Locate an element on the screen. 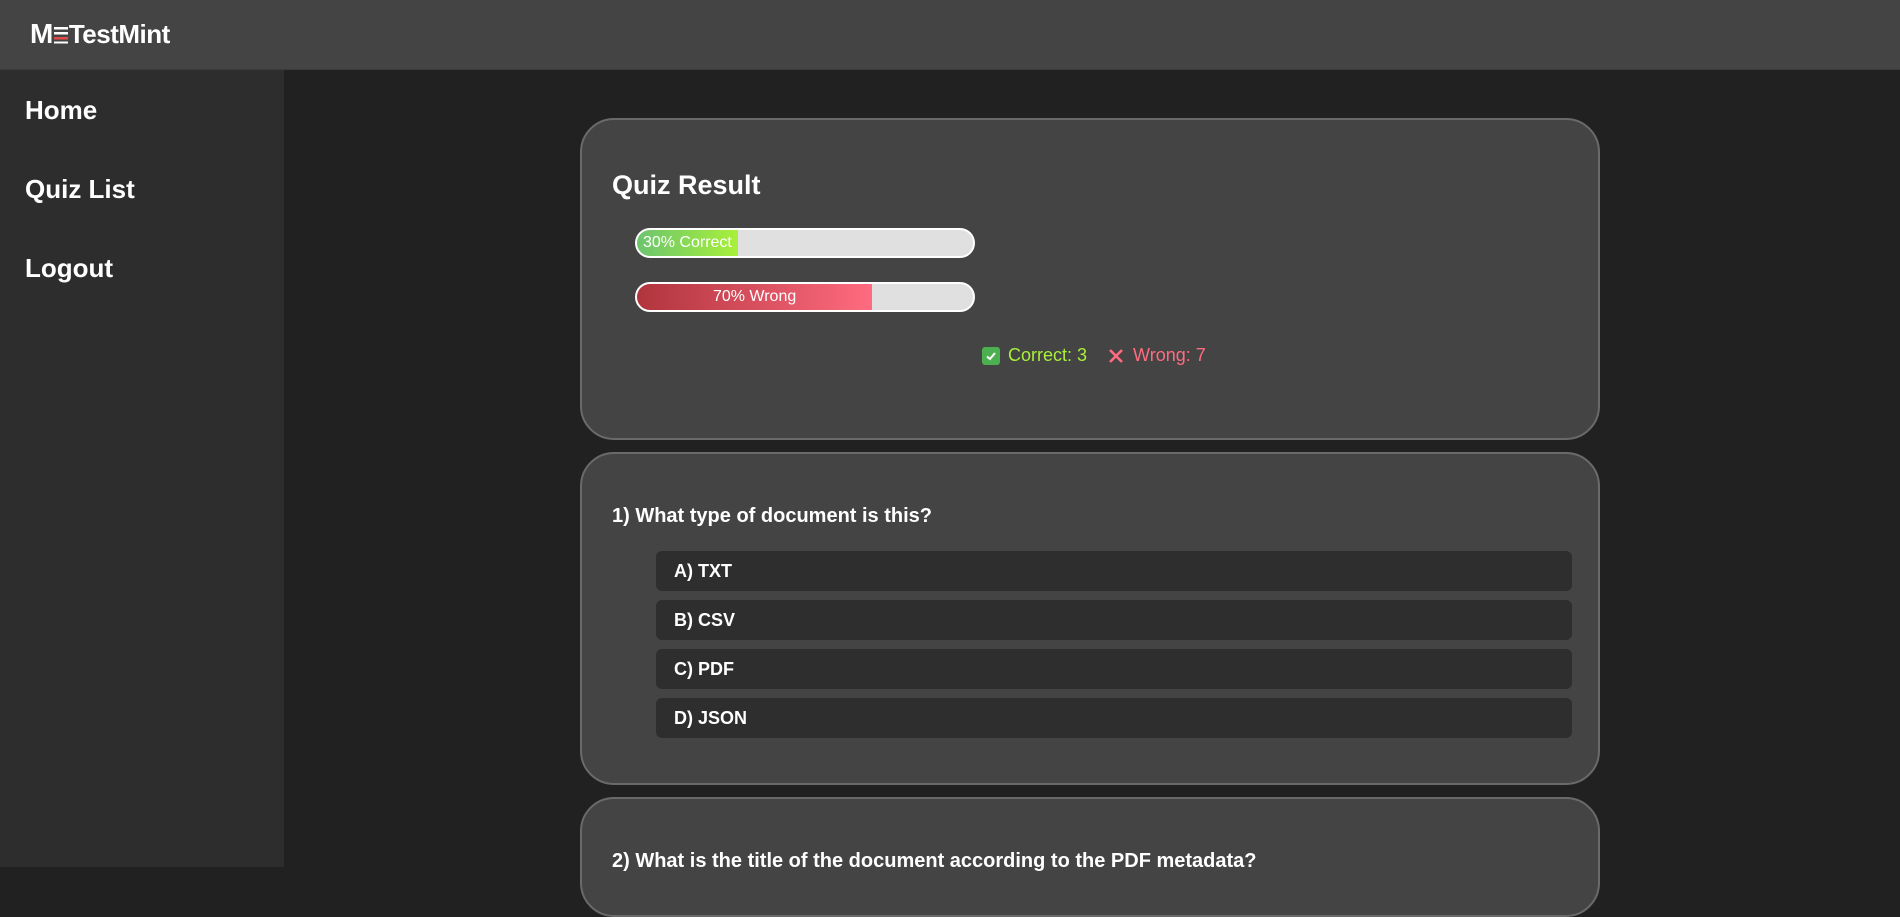 Image resolution: width=1900 pixels, height=917 pixels. option-c: C) PDF is located at coordinates (1114, 669).